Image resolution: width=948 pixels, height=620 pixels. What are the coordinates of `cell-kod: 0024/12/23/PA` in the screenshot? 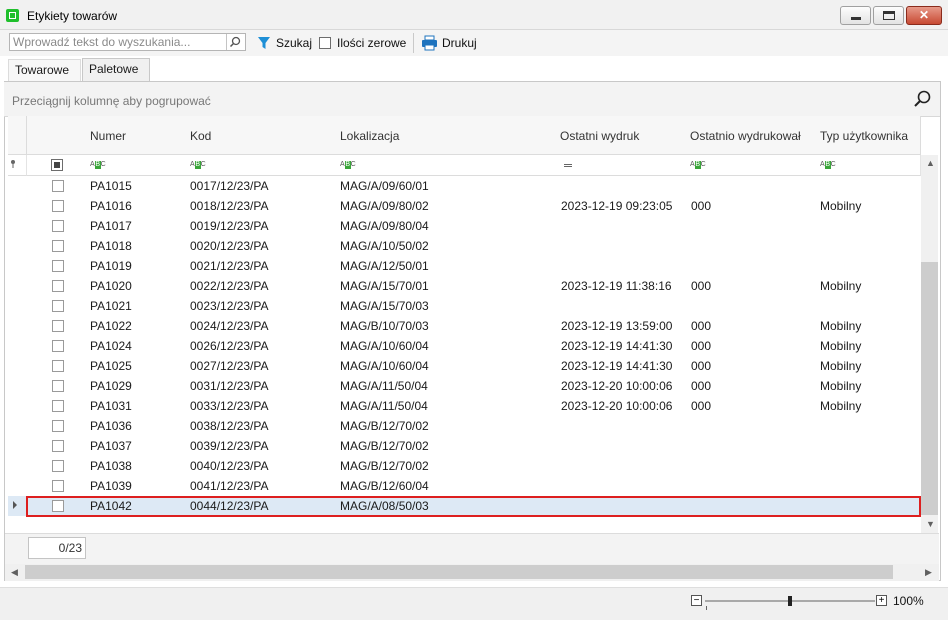 It's located at (229, 326).